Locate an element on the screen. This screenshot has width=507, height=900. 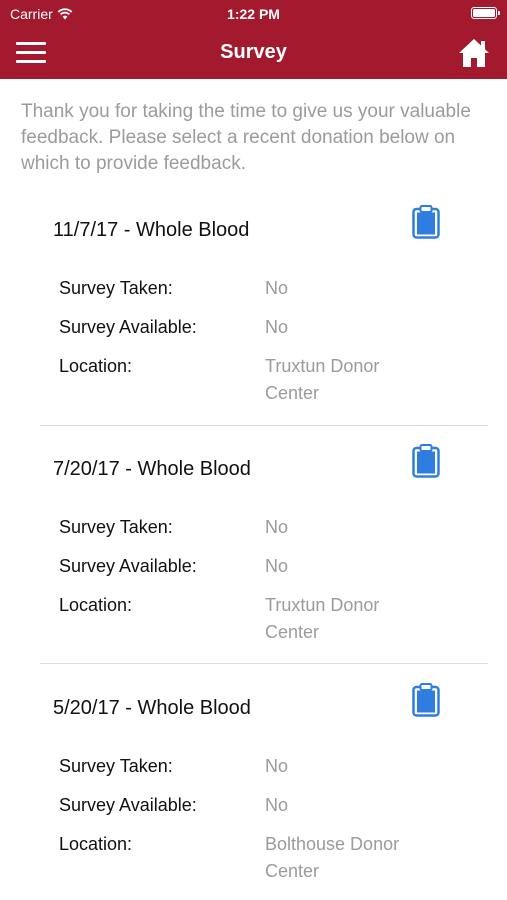
location-value: Bolthouse Donor Center is located at coordinates (332, 857).